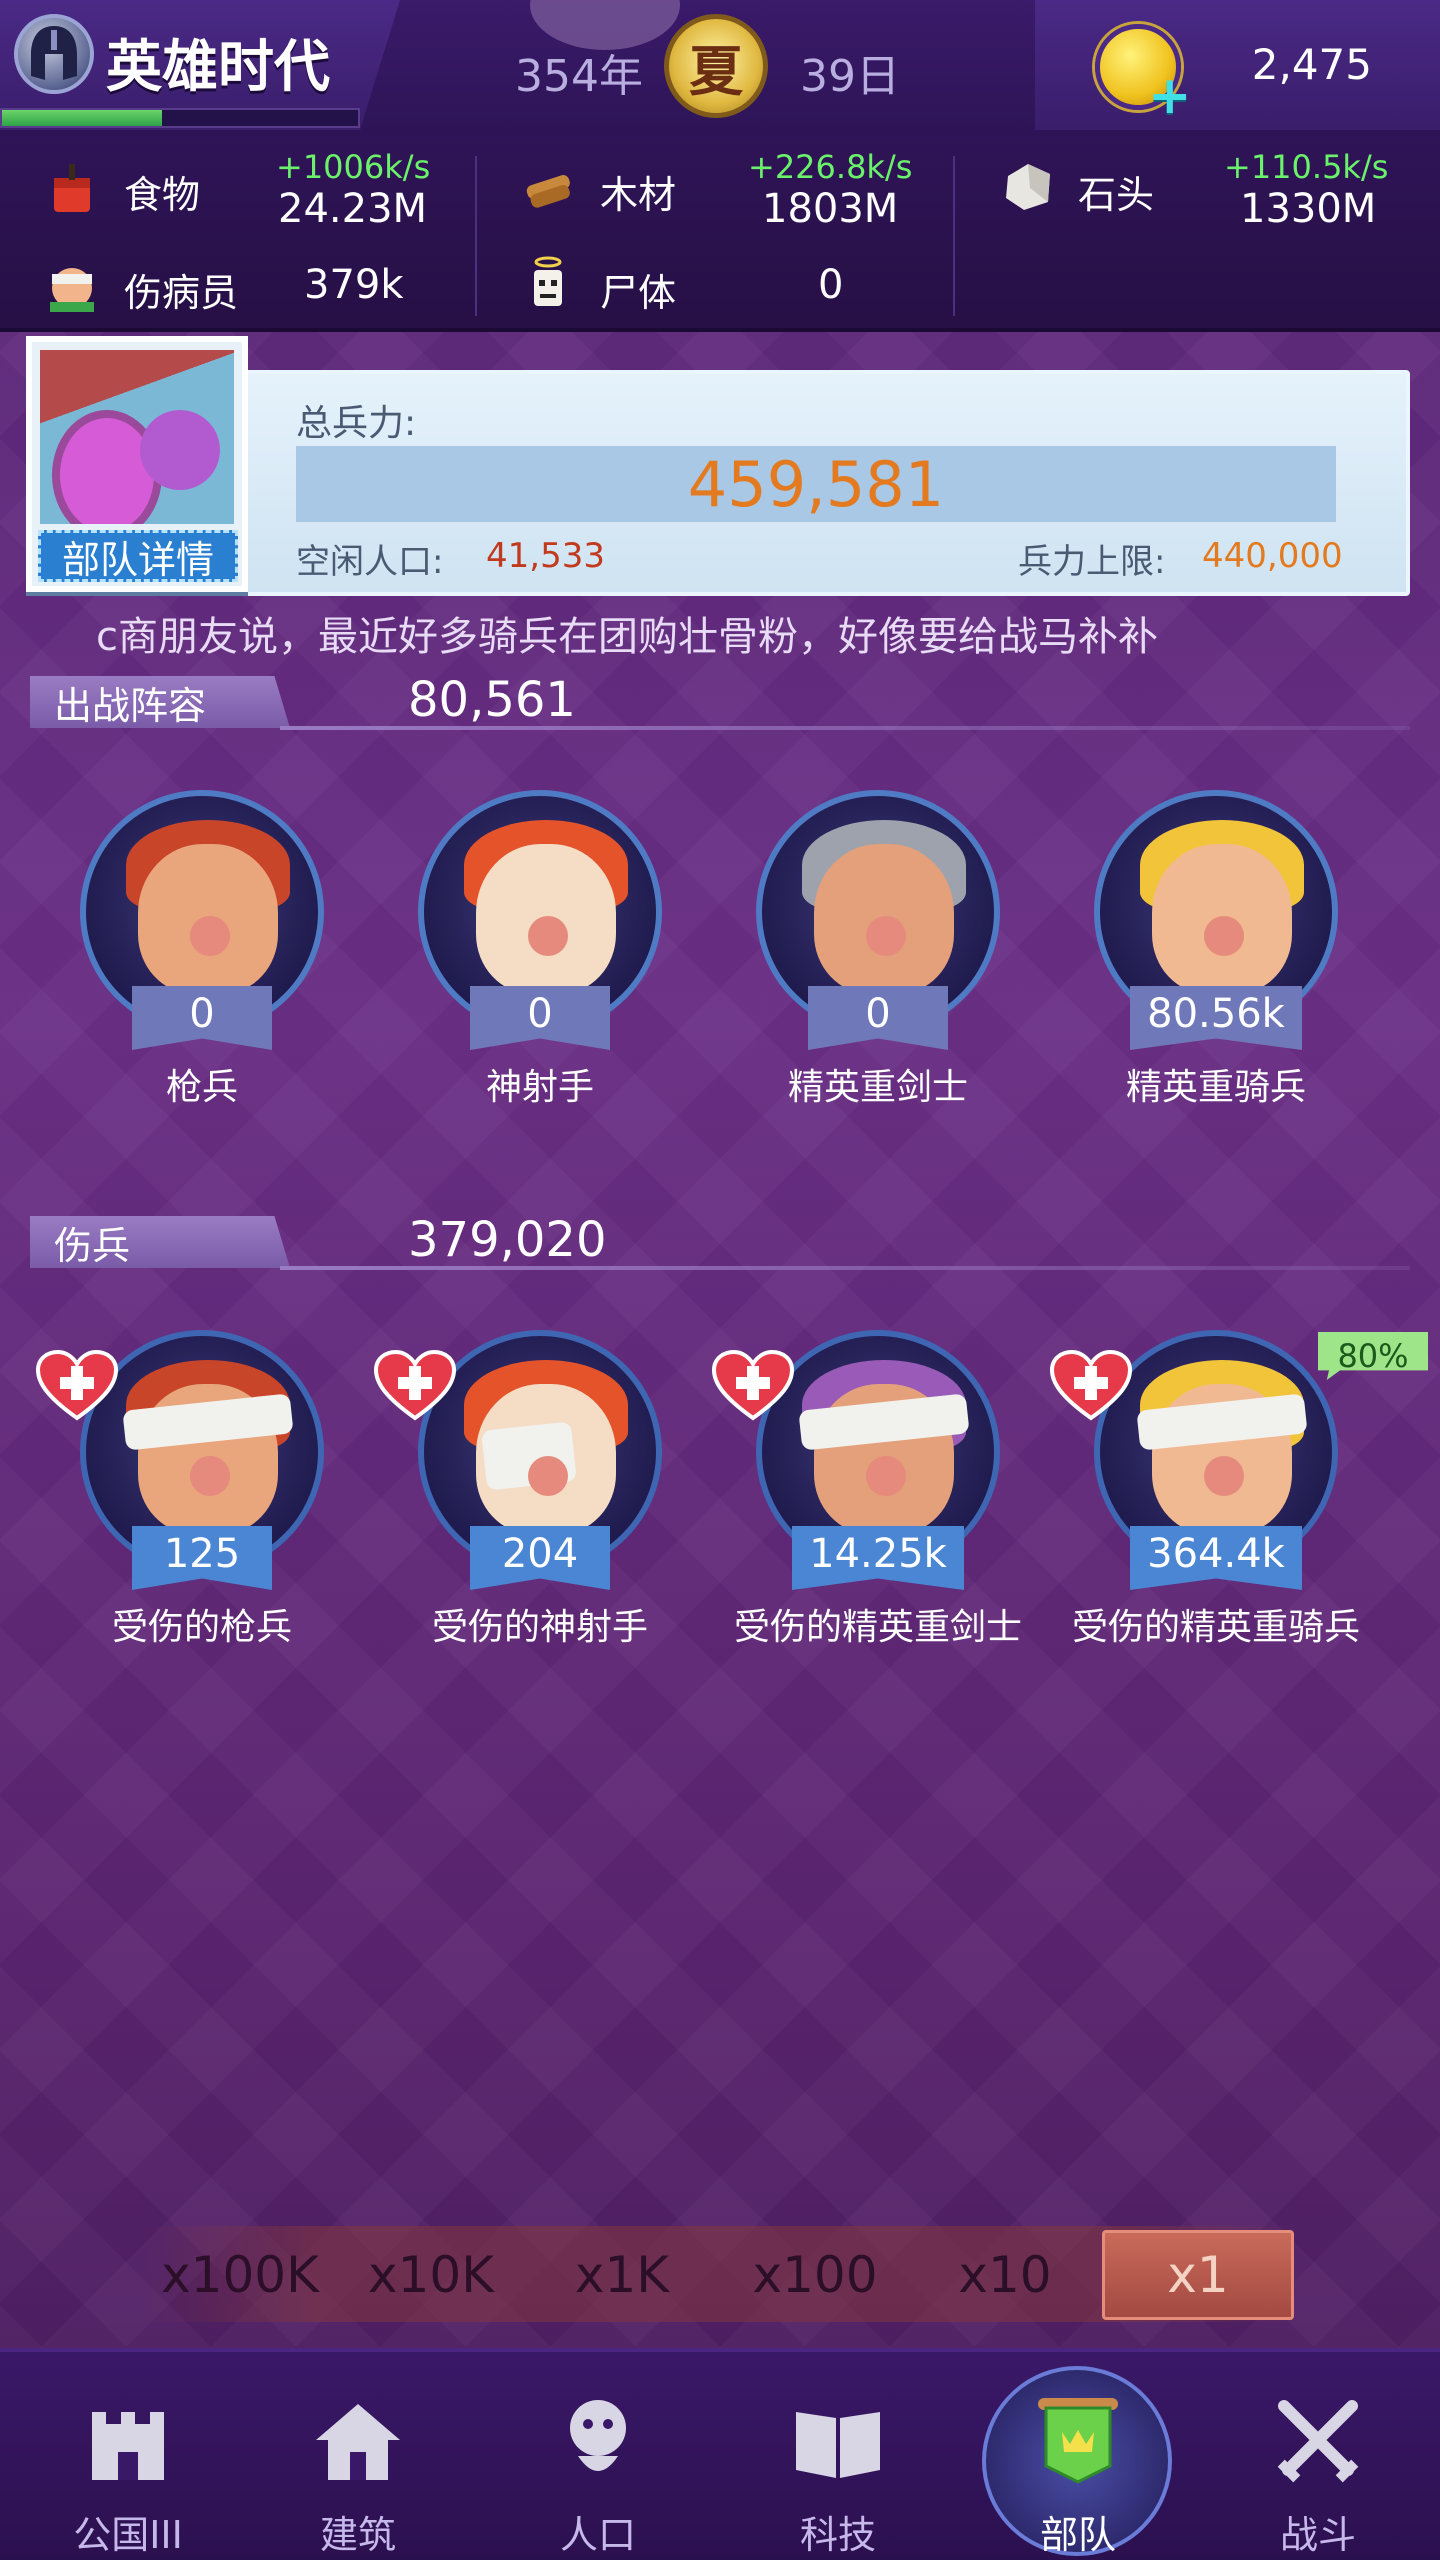  Describe the element at coordinates (837, 2535) in the screenshot. I see `nav-label: 科技` at that location.